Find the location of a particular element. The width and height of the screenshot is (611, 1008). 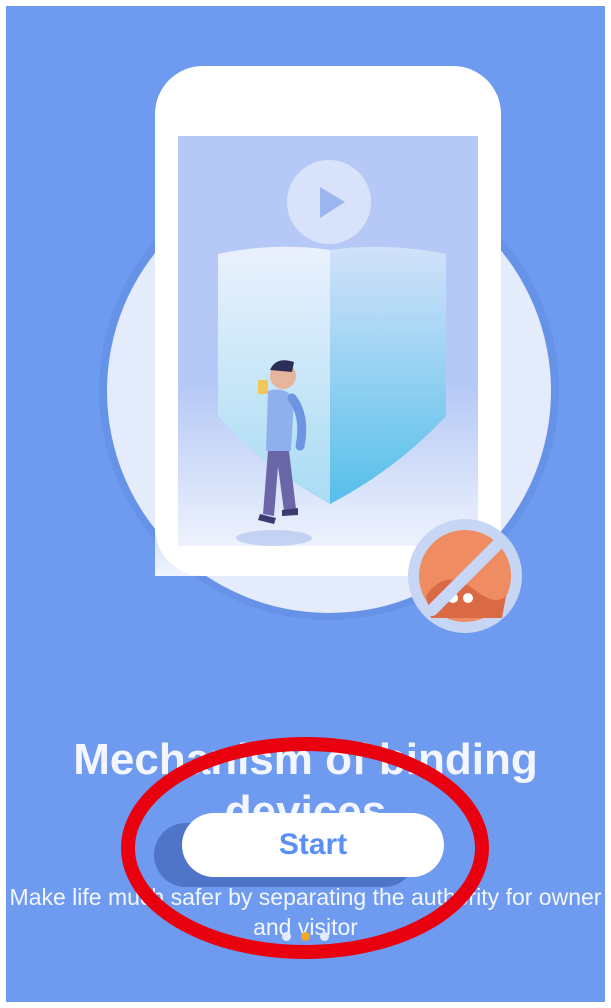

start-button: Start is located at coordinates (313, 845).